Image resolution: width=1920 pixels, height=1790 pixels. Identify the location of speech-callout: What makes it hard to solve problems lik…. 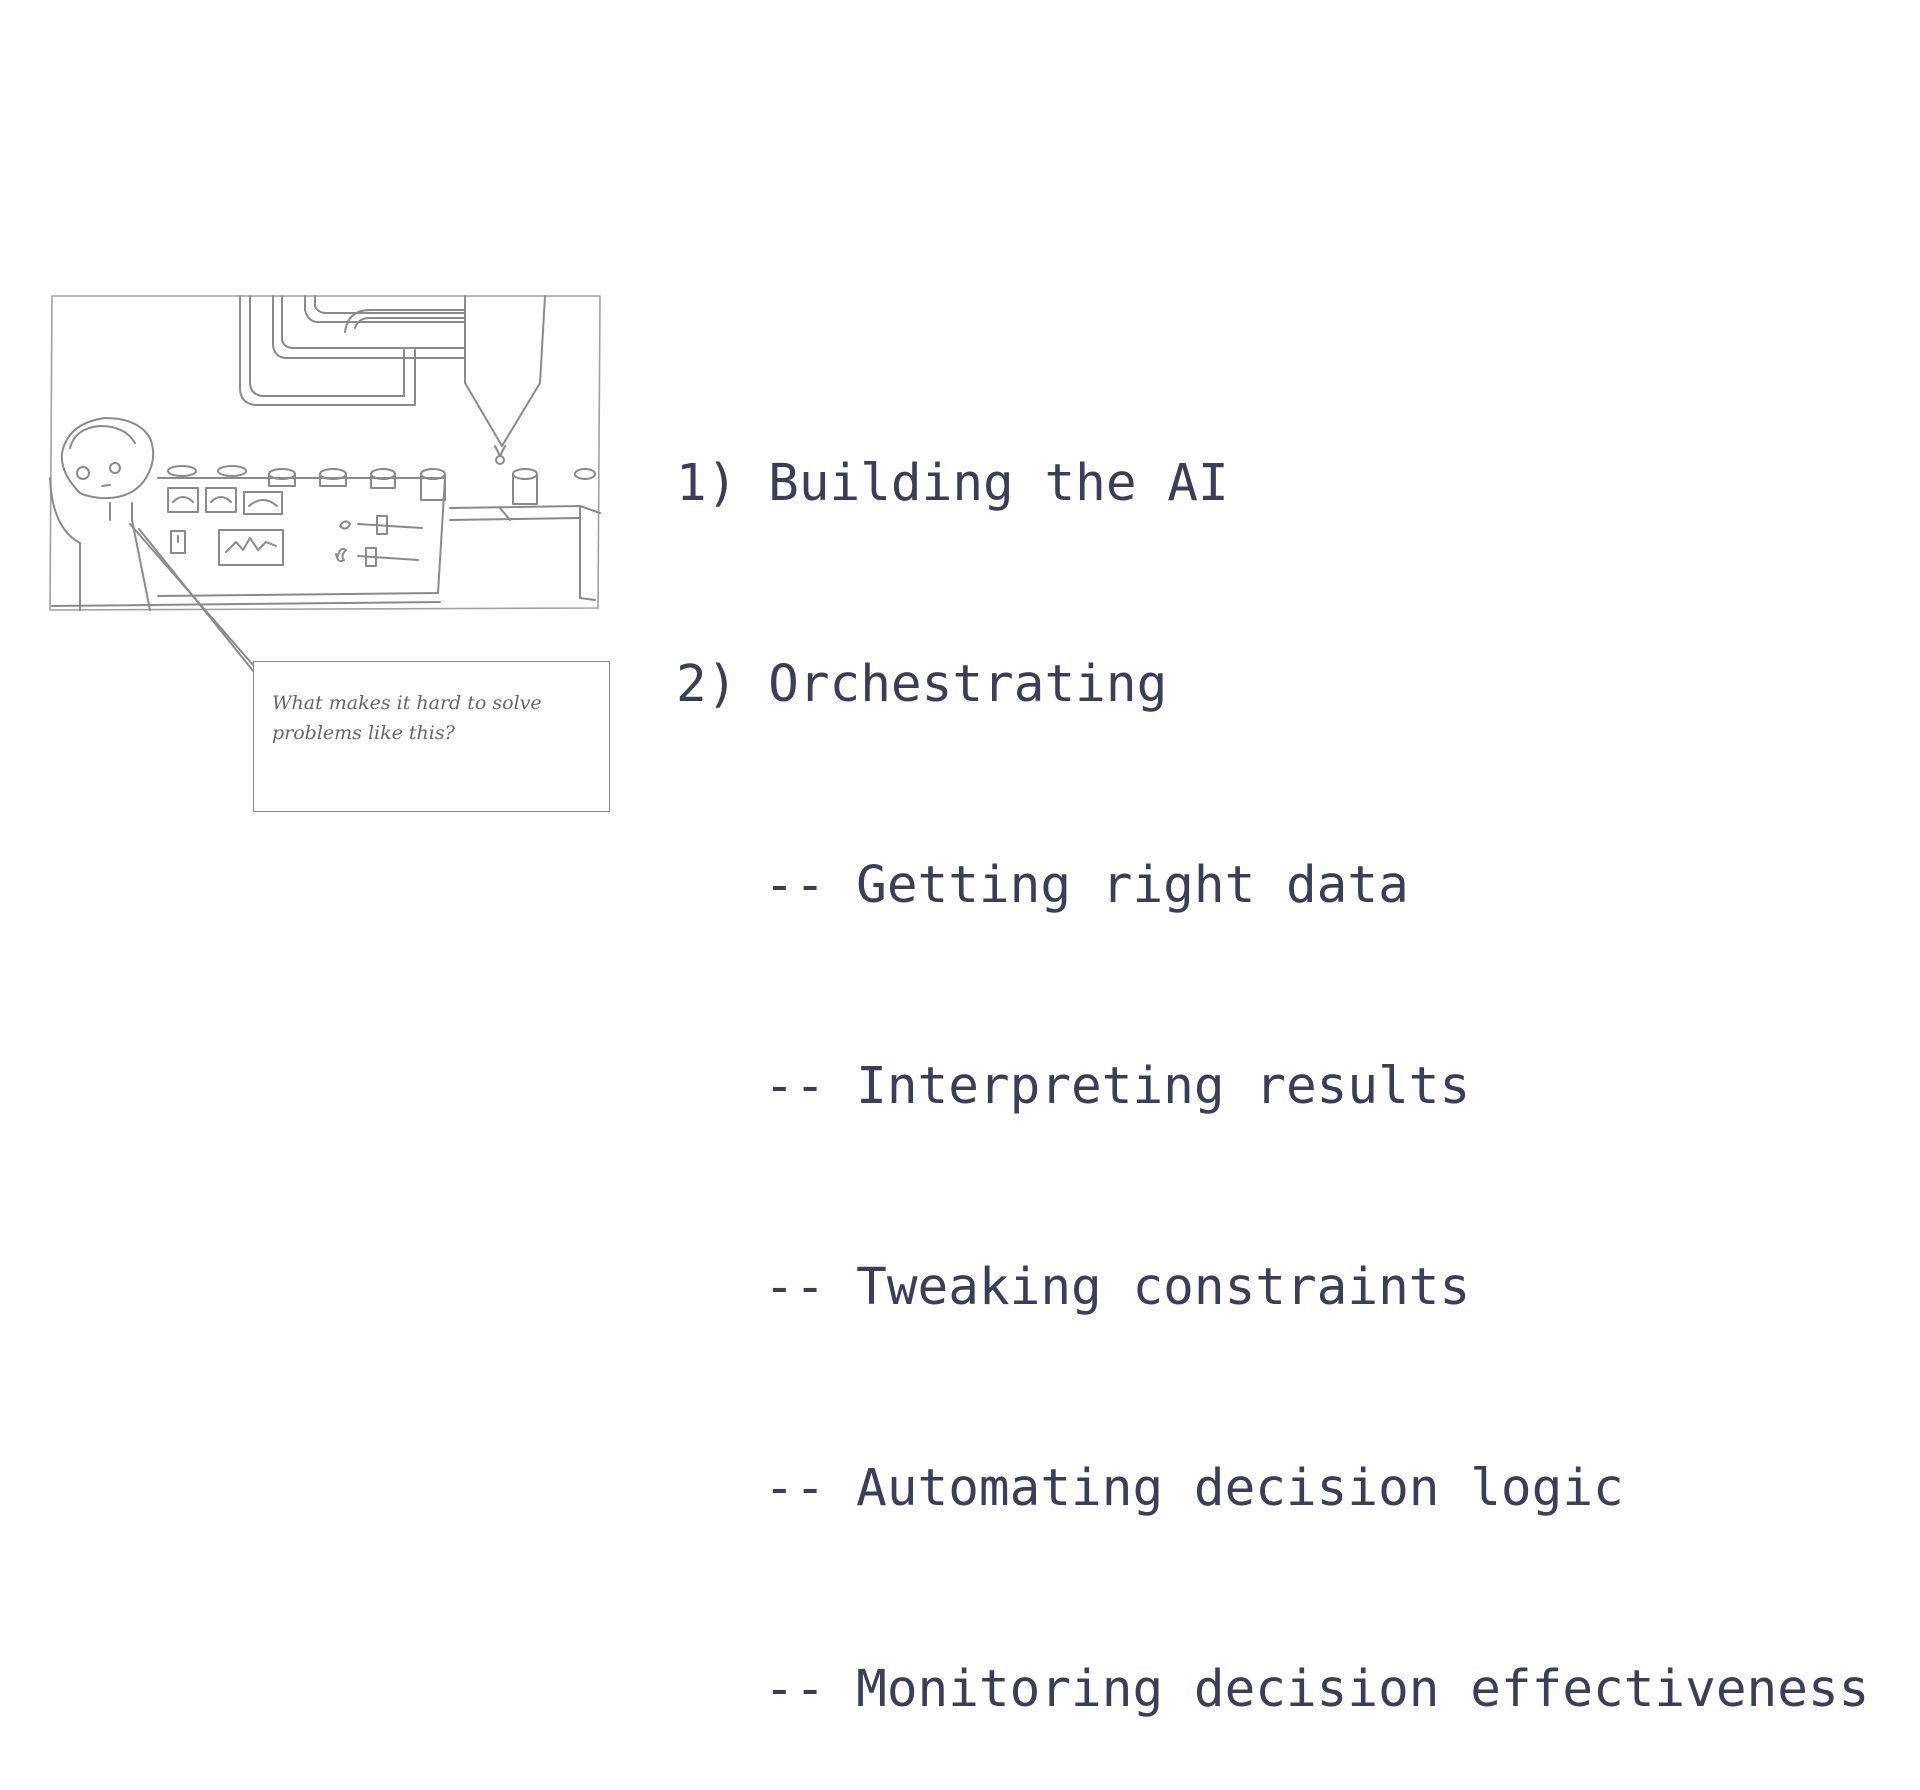
(431, 736).